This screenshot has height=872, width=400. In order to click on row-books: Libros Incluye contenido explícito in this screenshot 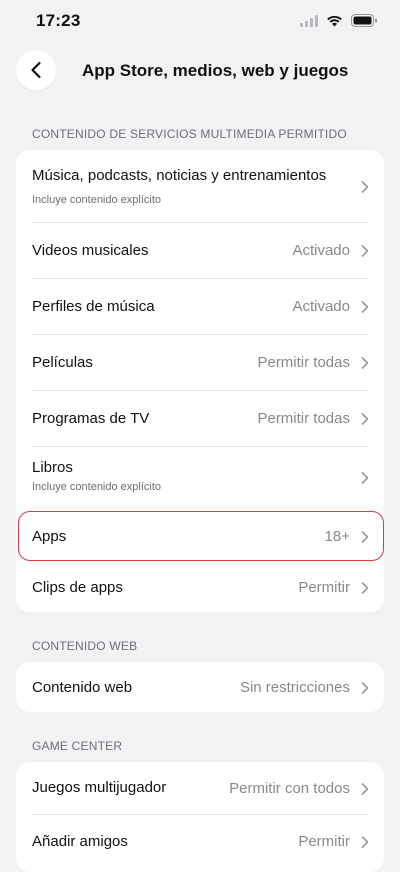, I will do `click(200, 478)`.